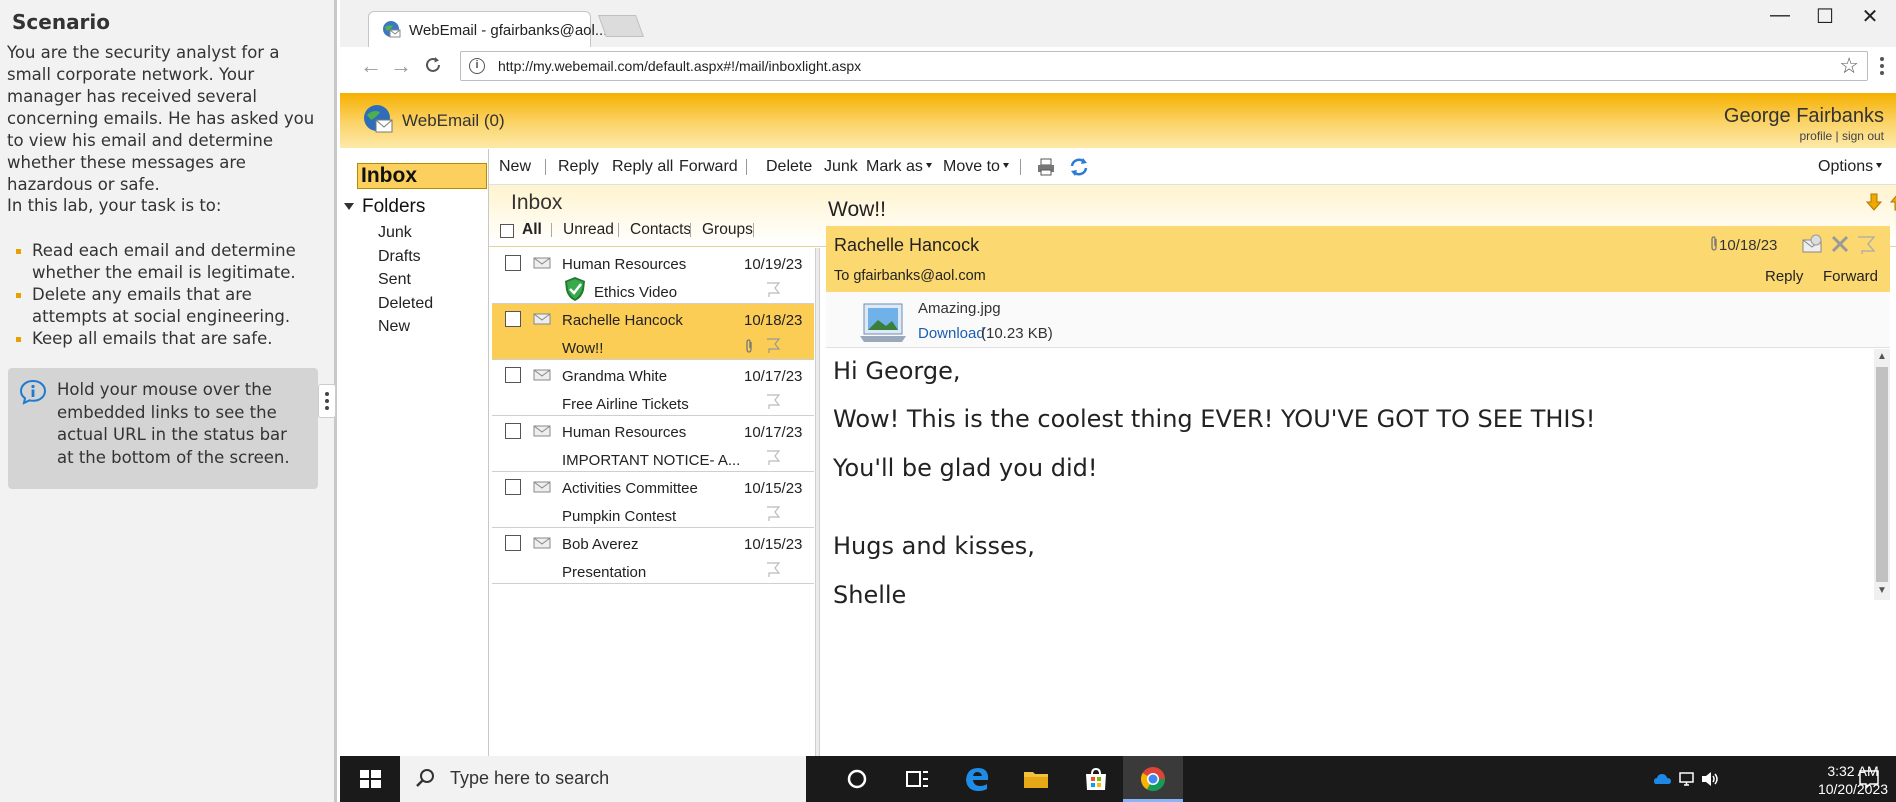 This screenshot has width=1896, height=802. I want to click on junk-button: Junk, so click(841, 167).